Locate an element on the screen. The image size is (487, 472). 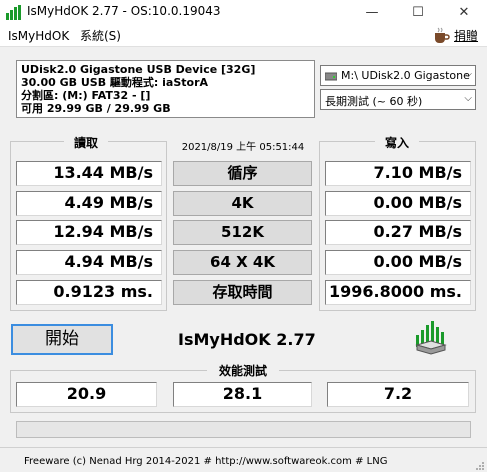
menu-ismyhdok: IsMyHdOK is located at coordinates (38, 36).